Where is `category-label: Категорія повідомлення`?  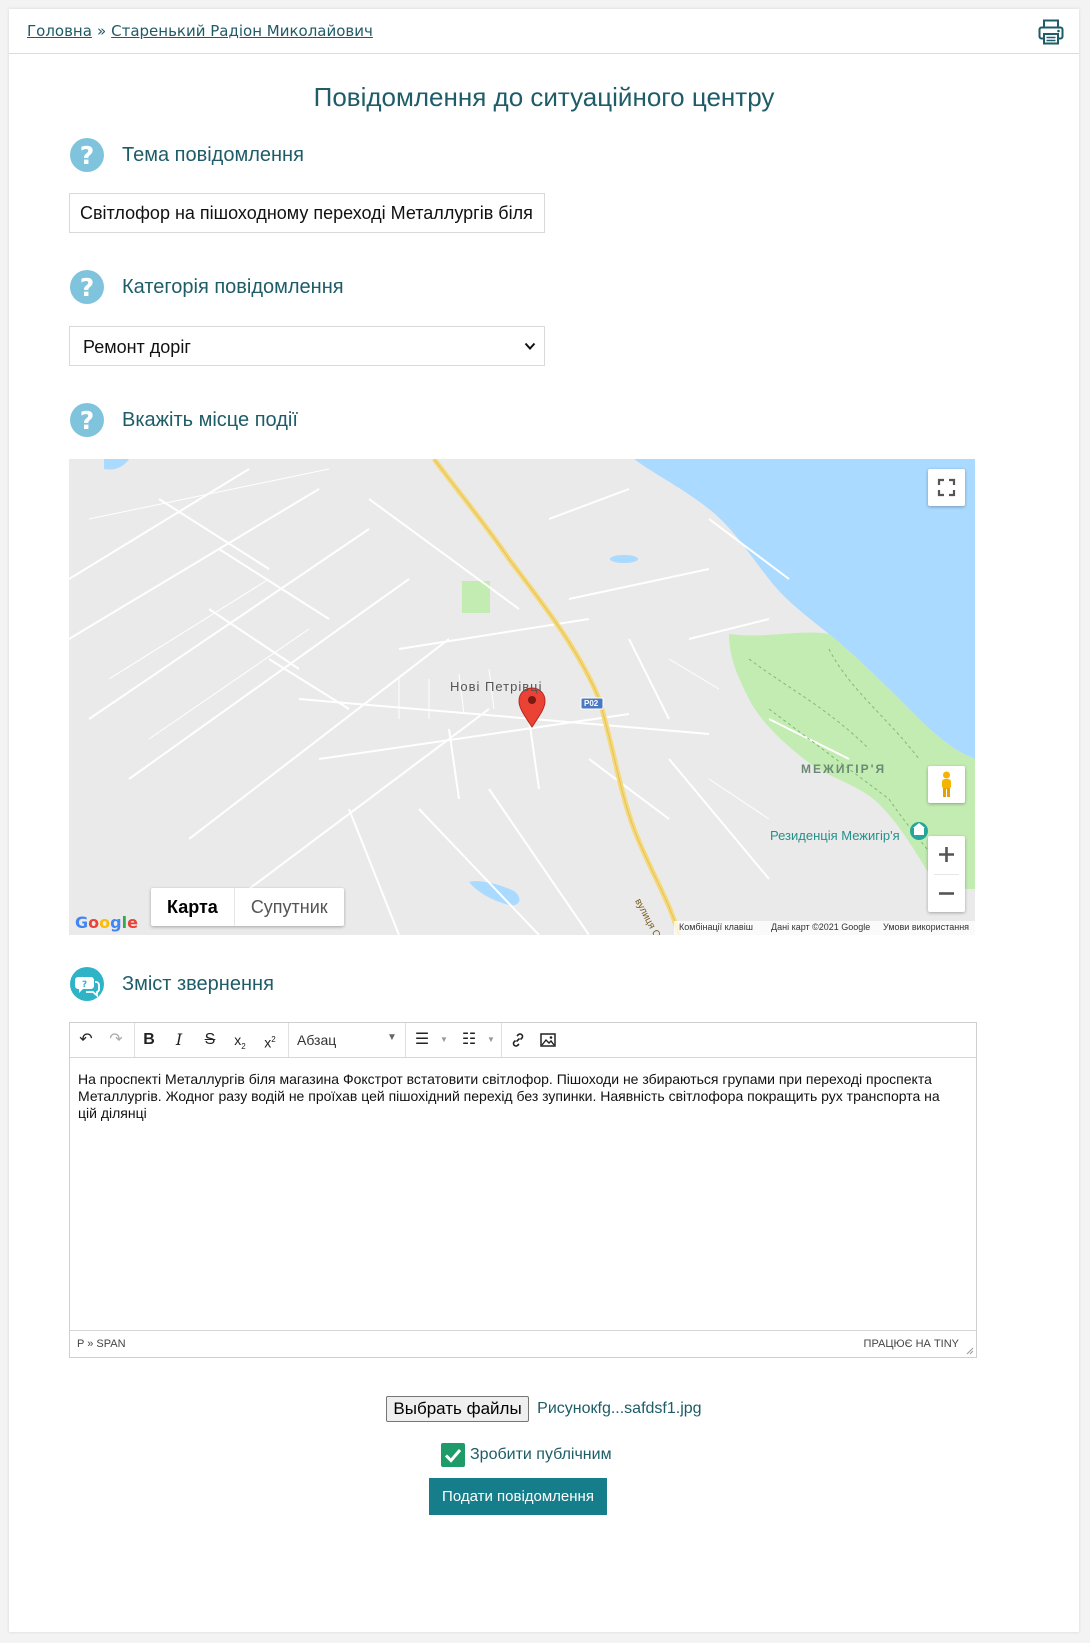
category-label: Категорія повідомлення is located at coordinates (233, 287).